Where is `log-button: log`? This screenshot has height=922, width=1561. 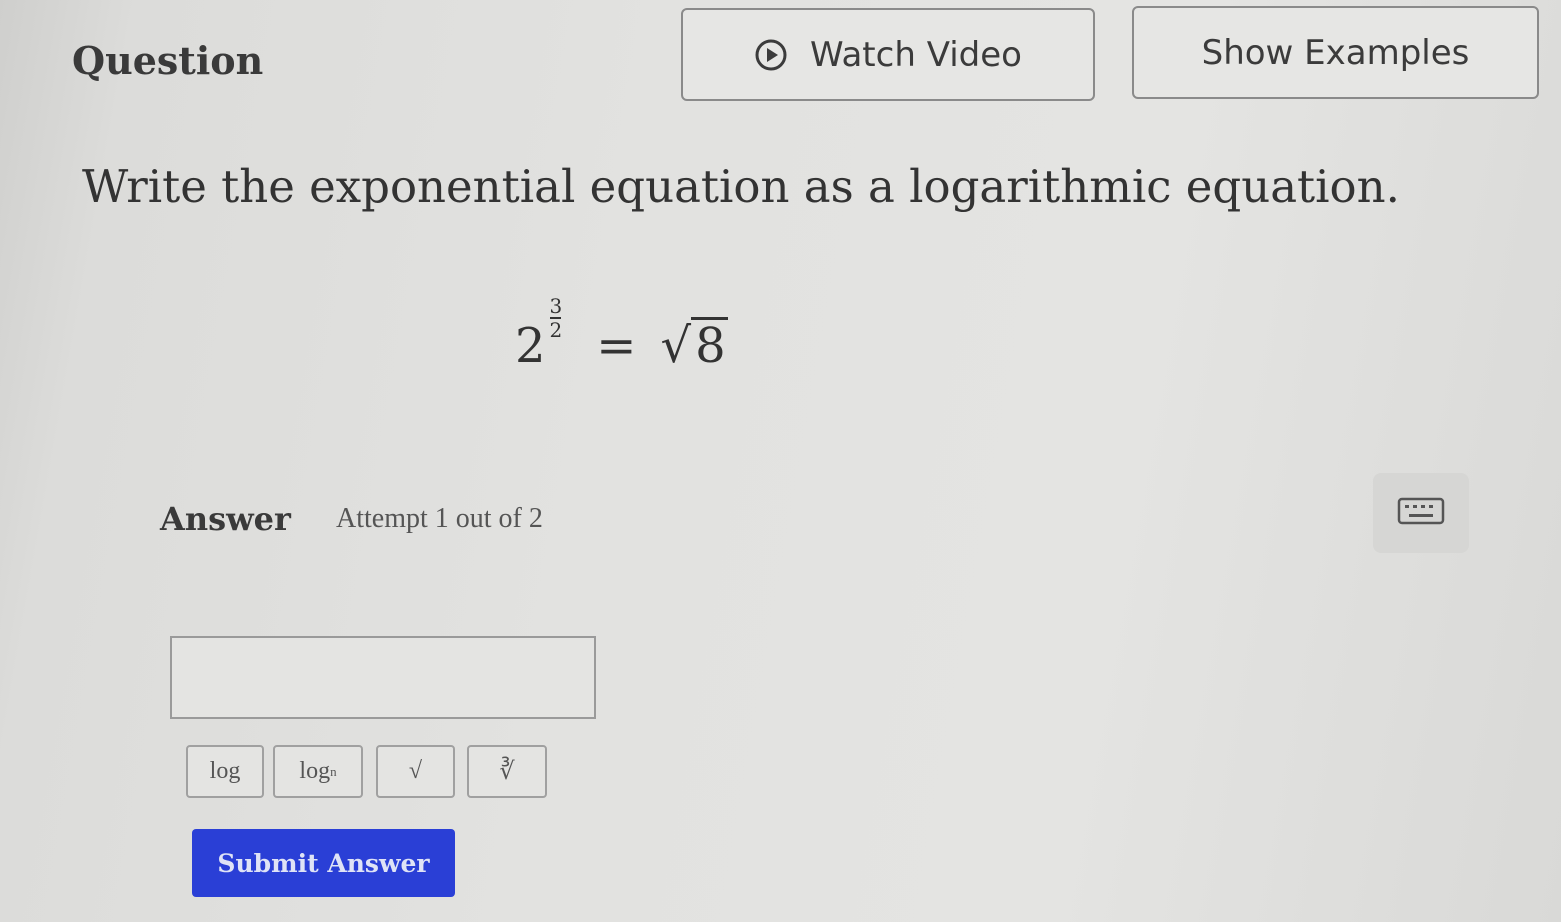
log-button: log is located at coordinates (225, 771).